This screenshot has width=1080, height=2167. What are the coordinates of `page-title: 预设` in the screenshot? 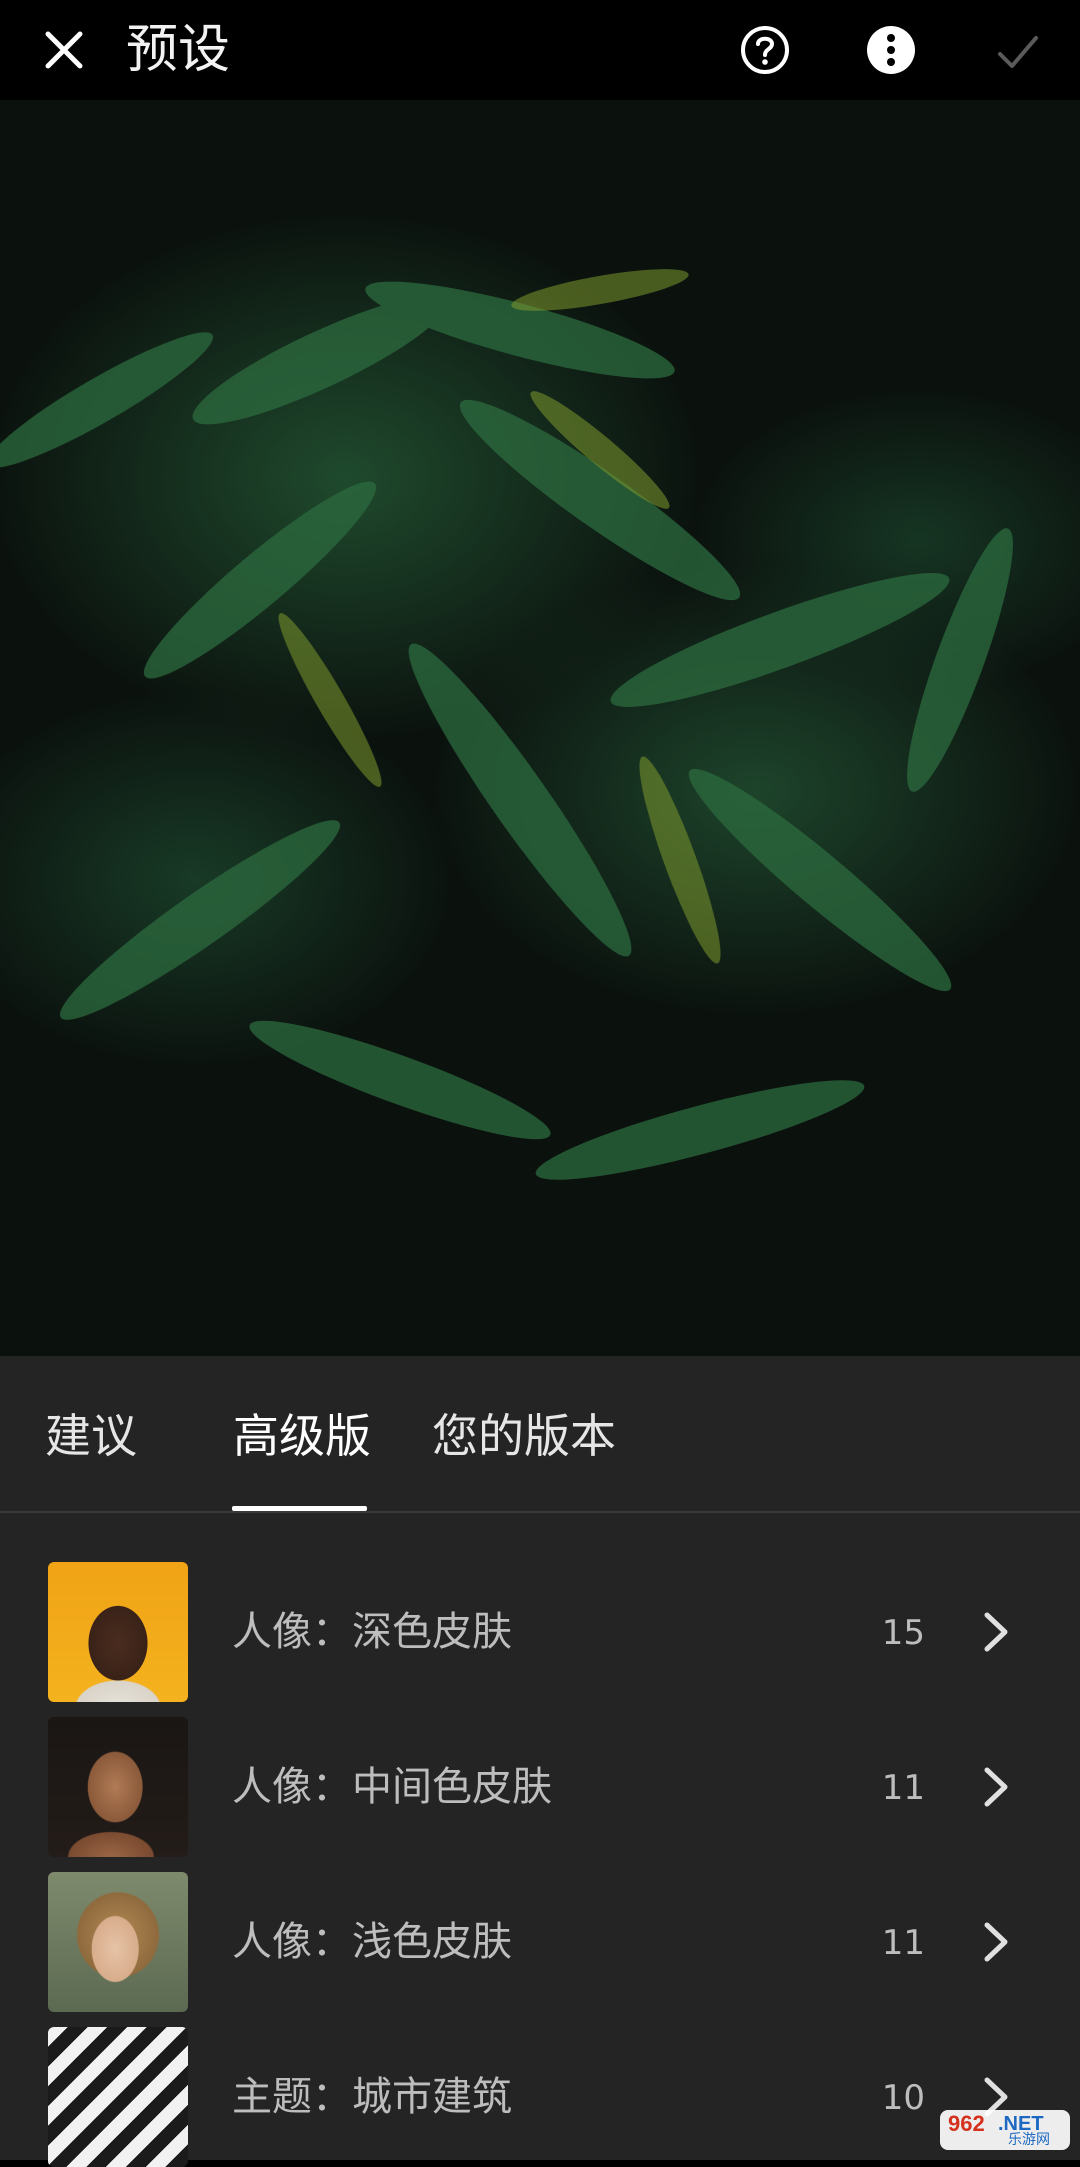 It's located at (178, 50).